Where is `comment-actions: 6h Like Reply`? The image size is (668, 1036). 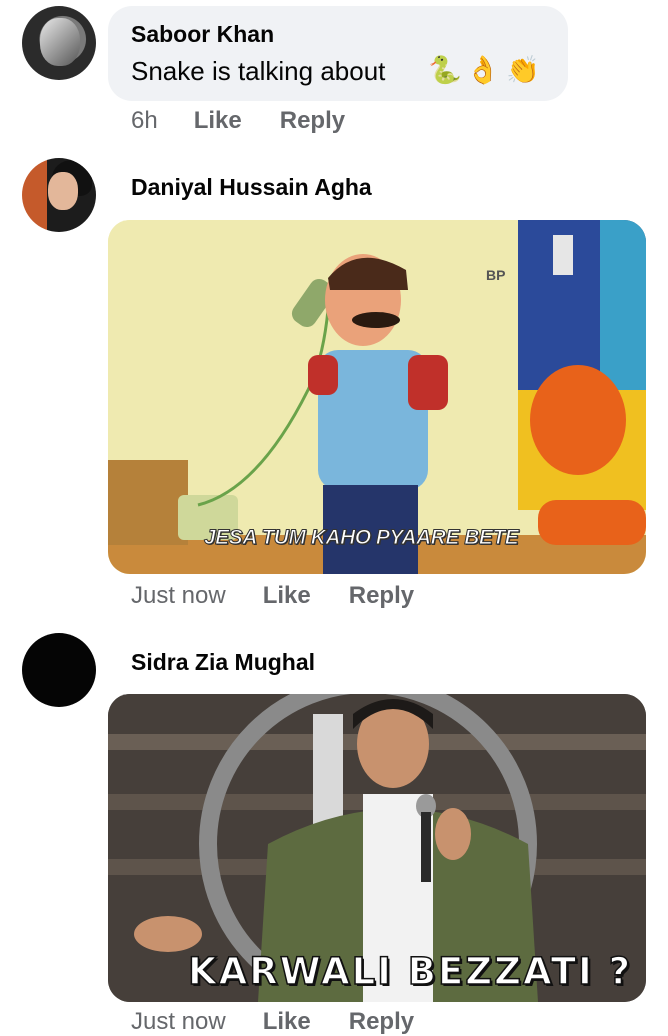 comment-actions: 6h Like Reply is located at coordinates (238, 121).